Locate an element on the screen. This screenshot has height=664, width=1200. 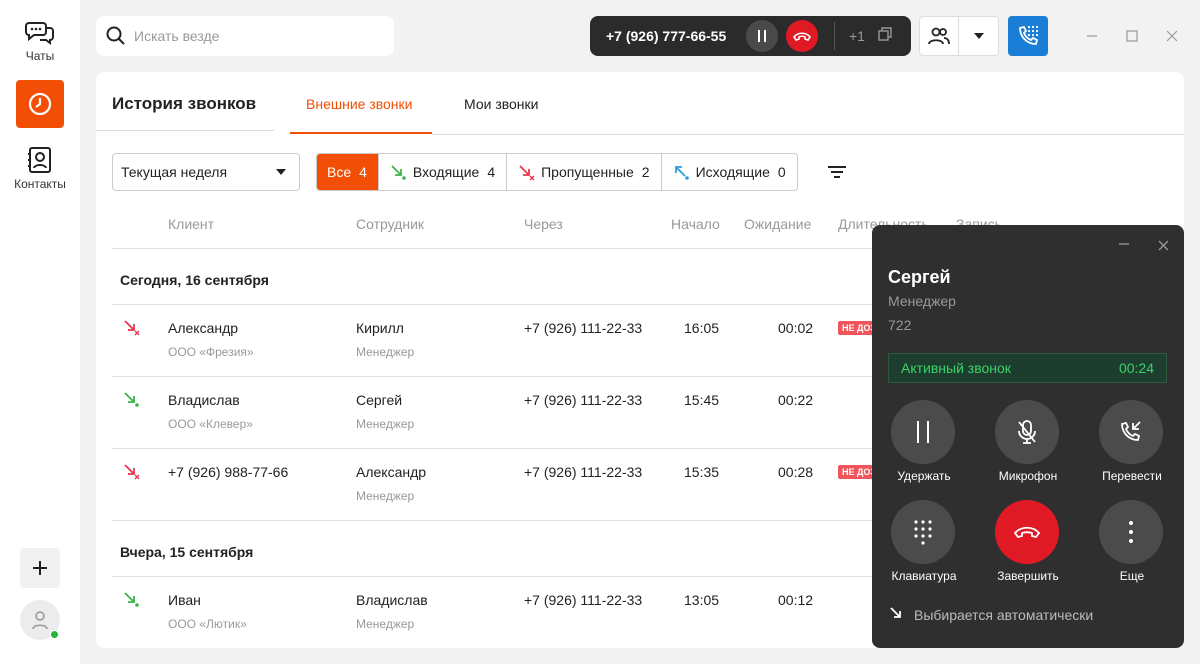
hold-call-button is located at coordinates (923, 432).